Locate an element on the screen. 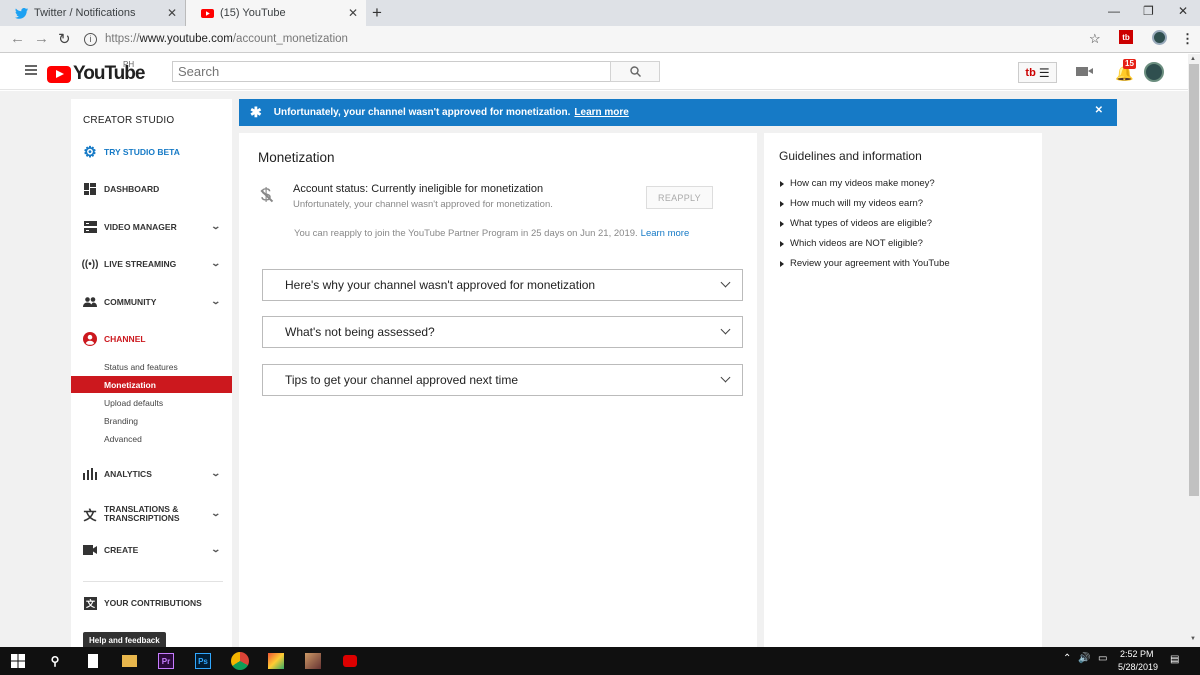 The width and height of the screenshot is (1200, 675). sidebar-item-create: CREATE ⌄ is located at coordinates (151, 550).